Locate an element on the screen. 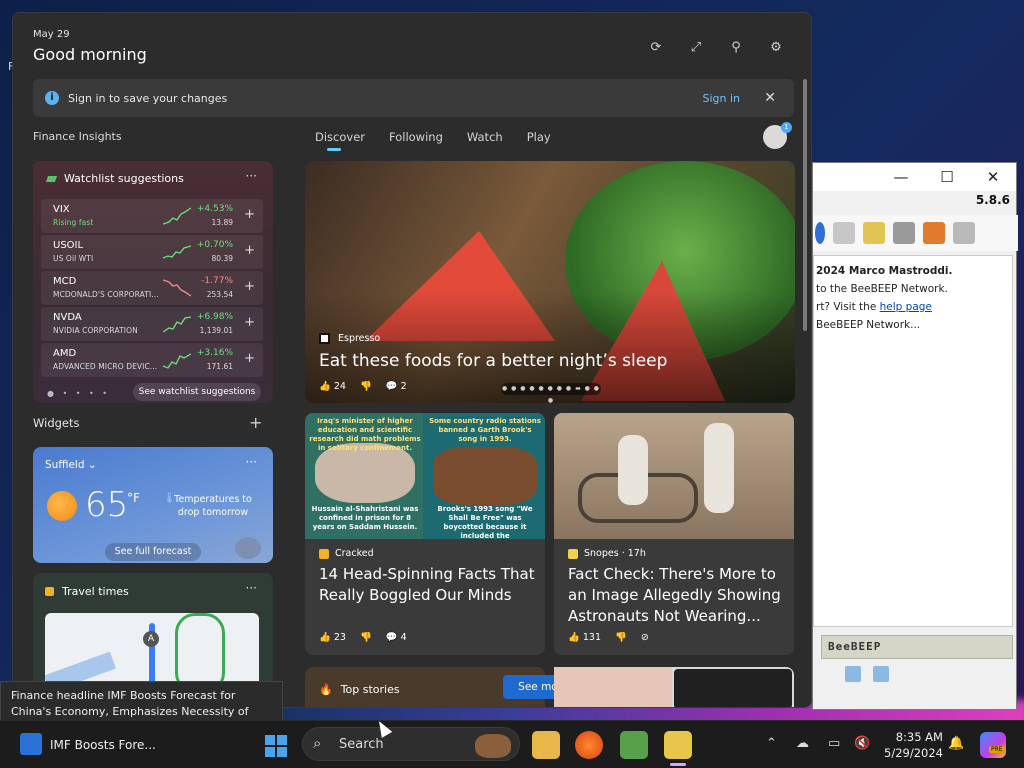 The width and height of the screenshot is (1024, 768). network-off-icon: ☁ is located at coordinates (802, 743).